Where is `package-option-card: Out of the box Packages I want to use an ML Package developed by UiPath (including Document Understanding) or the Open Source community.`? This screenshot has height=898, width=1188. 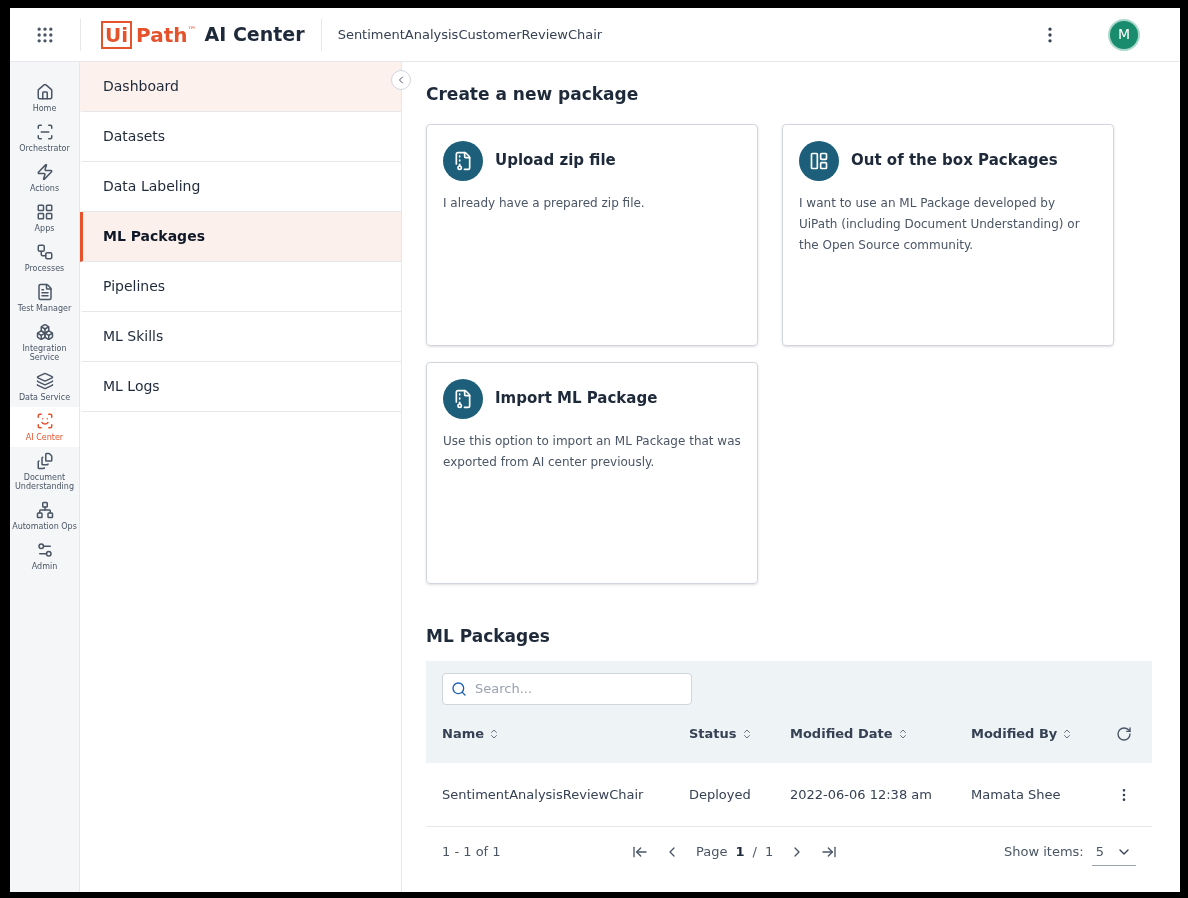
package-option-card: Out of the box Packages I want to use an ML Package developed by UiPath (including Document Understanding) or the Open Source community. is located at coordinates (948, 234).